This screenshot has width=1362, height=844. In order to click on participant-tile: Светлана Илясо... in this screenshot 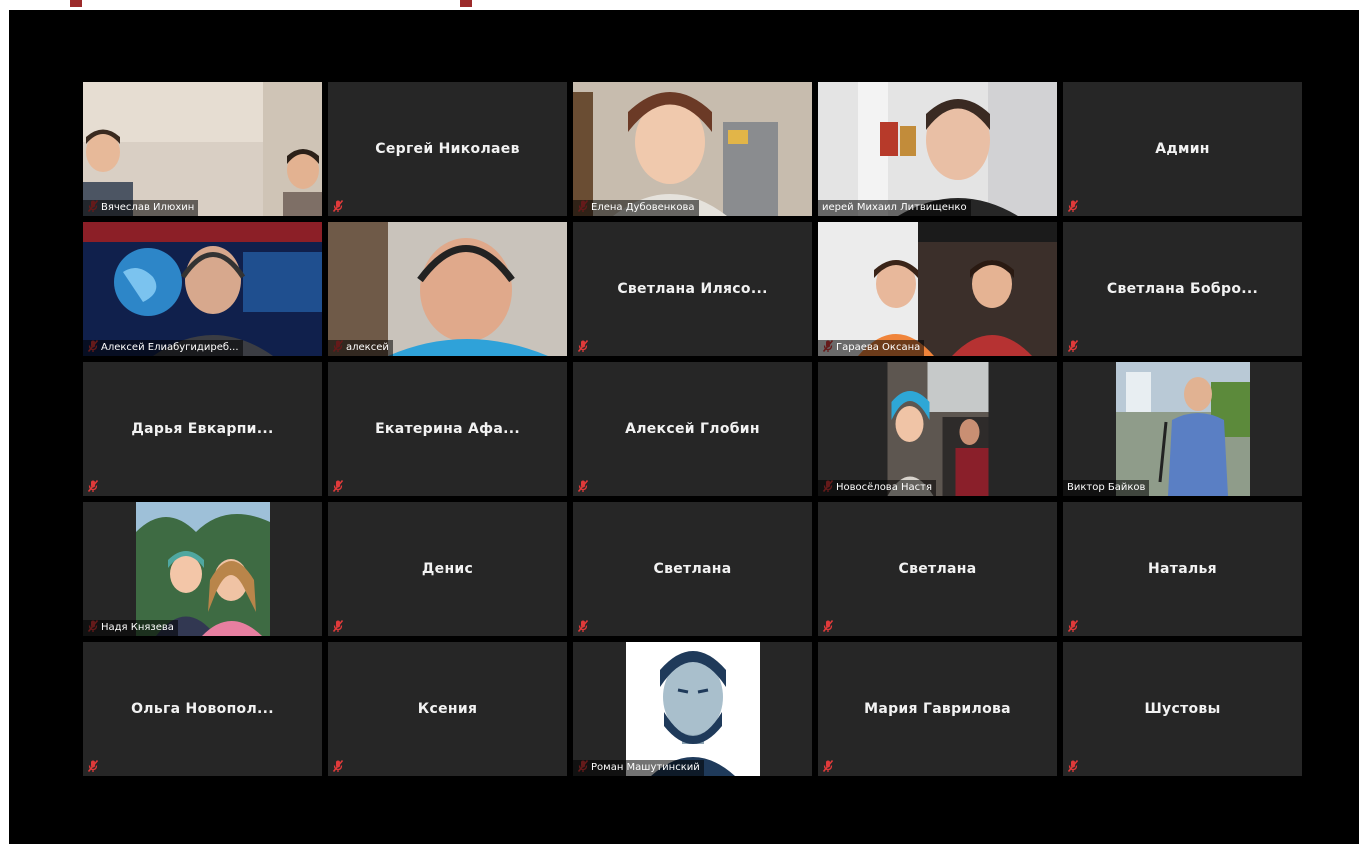, I will do `click(692, 289)`.